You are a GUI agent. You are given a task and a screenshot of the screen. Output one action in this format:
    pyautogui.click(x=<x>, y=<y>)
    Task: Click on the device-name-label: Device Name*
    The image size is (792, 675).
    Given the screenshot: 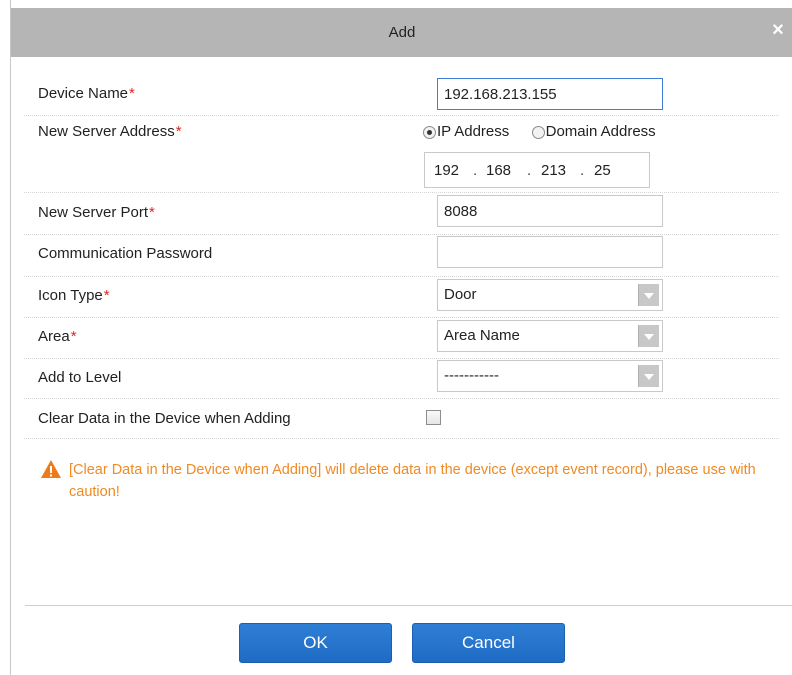 What is the action you would take?
    pyautogui.click(x=86, y=93)
    